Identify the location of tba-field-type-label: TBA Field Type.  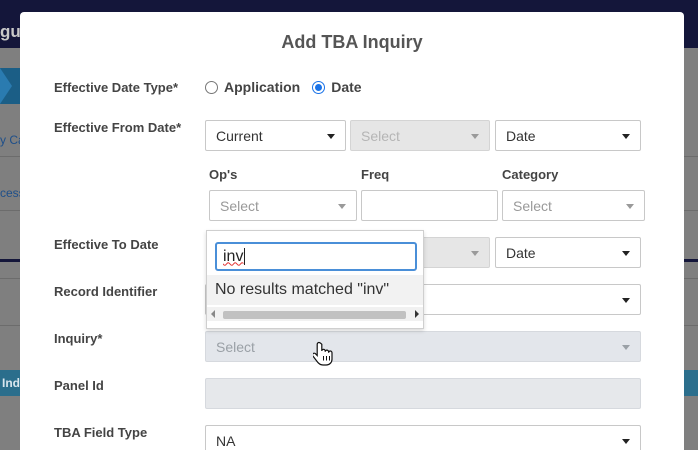
(101, 432).